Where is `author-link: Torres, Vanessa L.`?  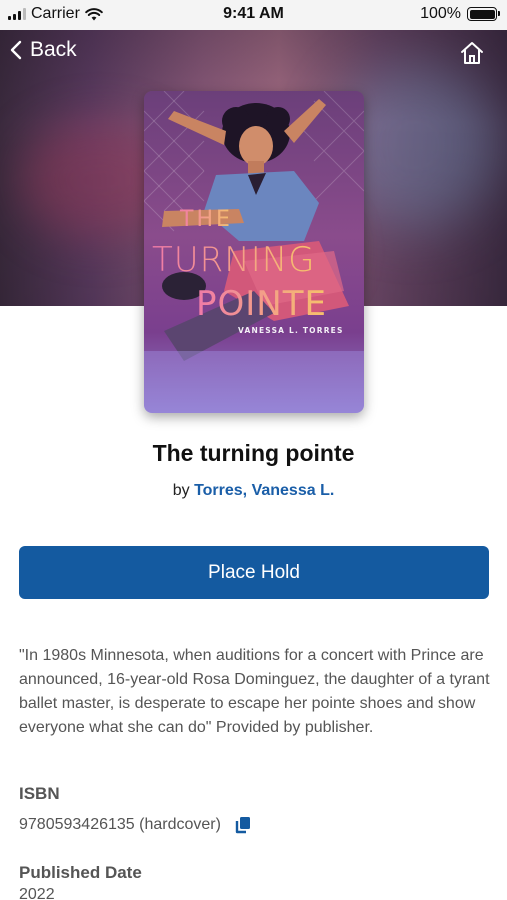 author-link: Torres, Vanessa L. is located at coordinates (264, 490).